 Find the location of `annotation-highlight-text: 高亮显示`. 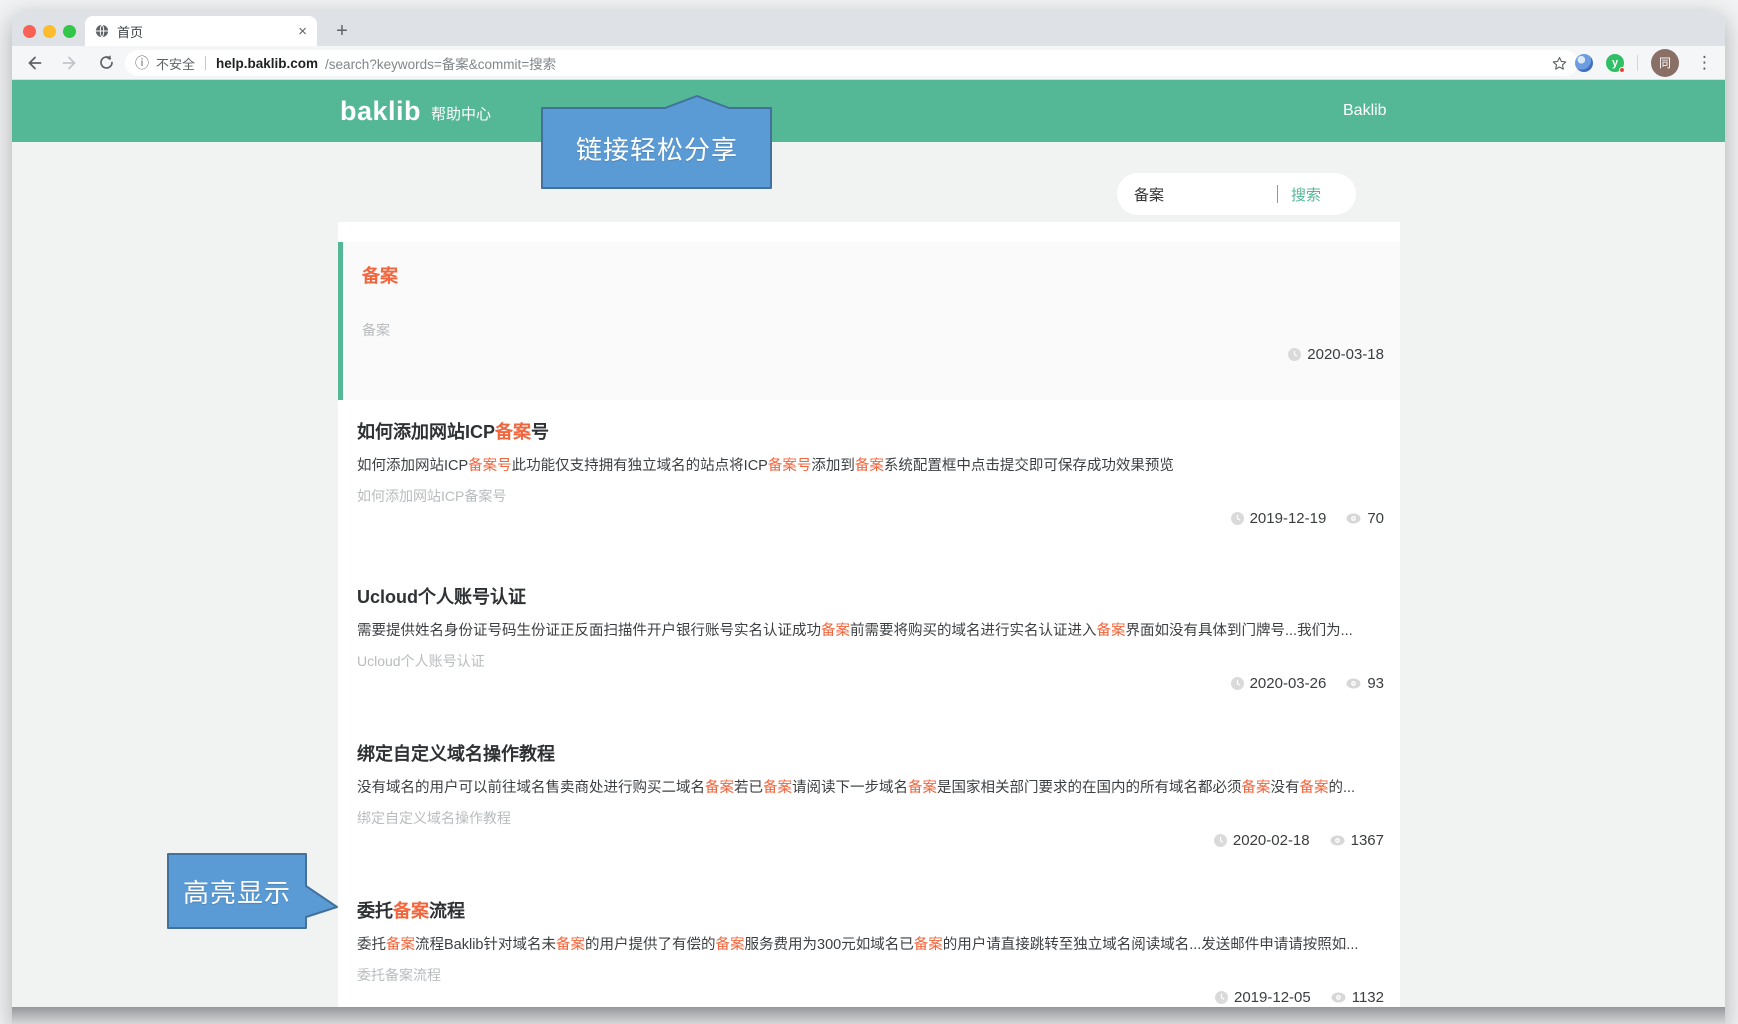

annotation-highlight-text: 高亮显示 is located at coordinates (236, 894).